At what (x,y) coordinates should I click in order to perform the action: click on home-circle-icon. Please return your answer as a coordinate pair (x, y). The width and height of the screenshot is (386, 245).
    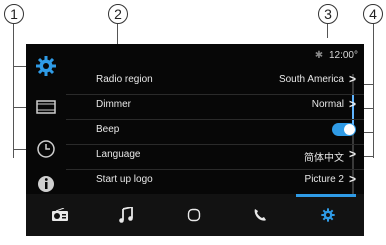
    Looking at the image, I should click on (194, 215).